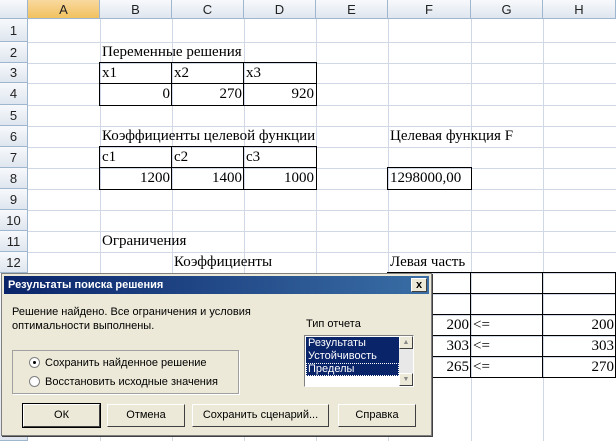 This screenshot has width=616, height=441. What do you see at coordinates (14, 199) in the screenshot?
I see `row-header-9: 9` at bounding box center [14, 199].